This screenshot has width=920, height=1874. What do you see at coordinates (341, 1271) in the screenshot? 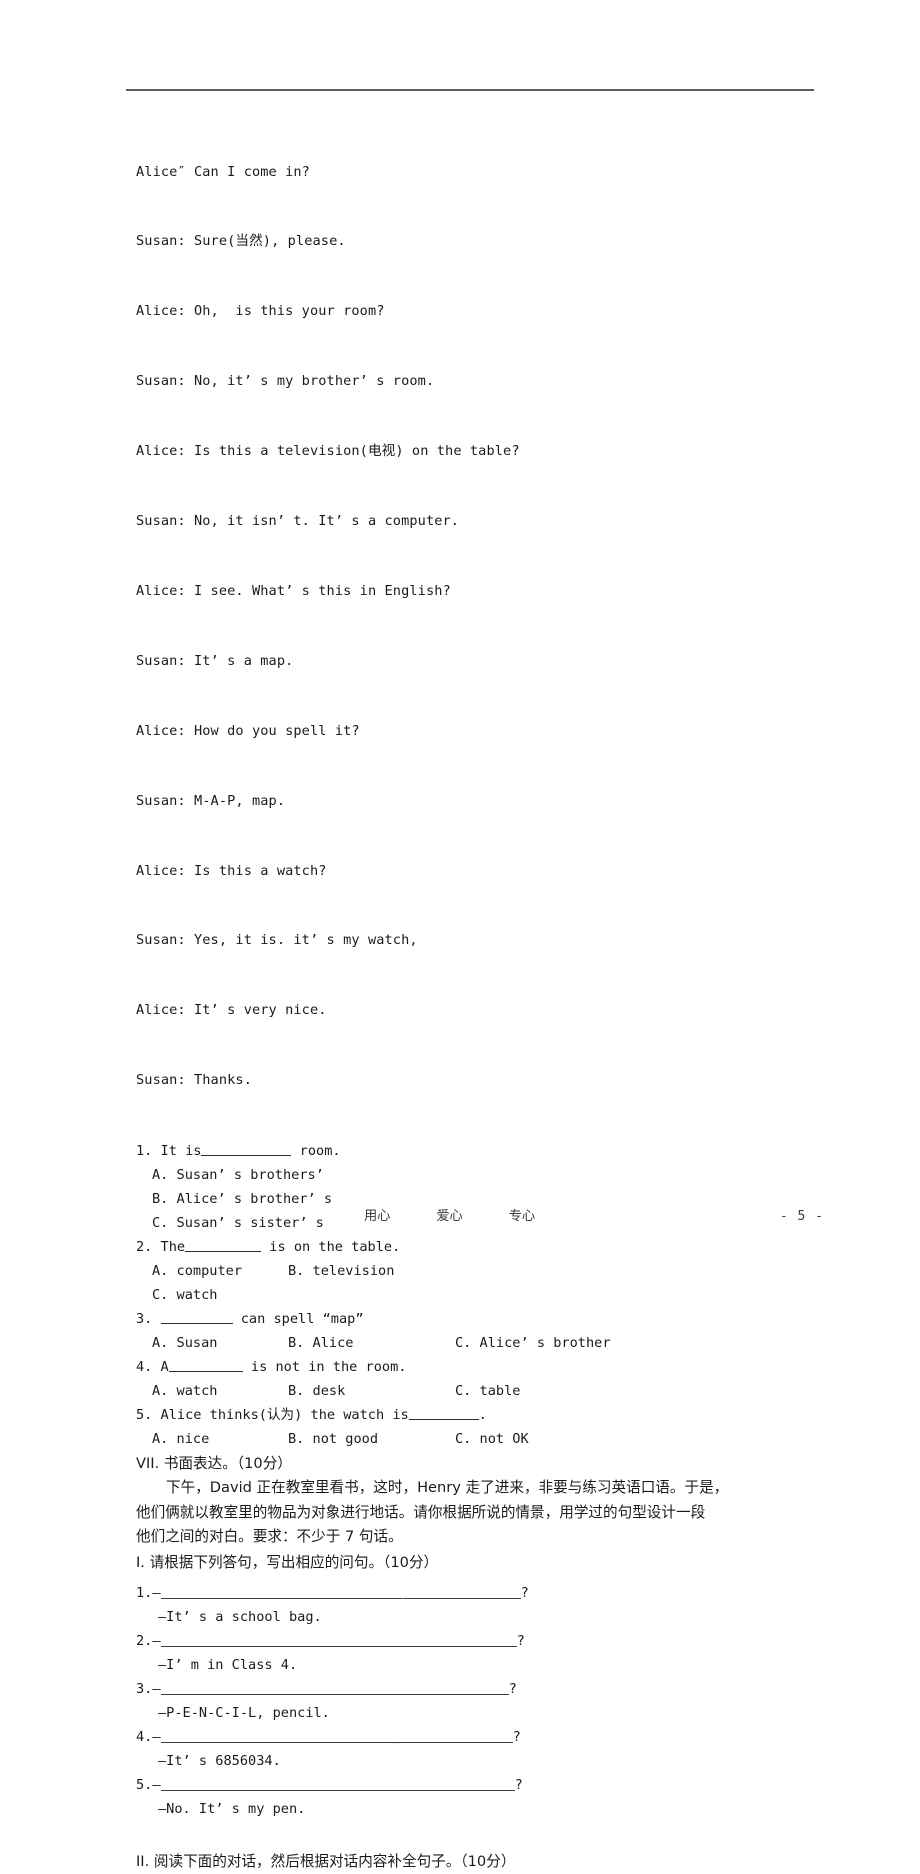
I see `option-b: B. television` at bounding box center [341, 1271].